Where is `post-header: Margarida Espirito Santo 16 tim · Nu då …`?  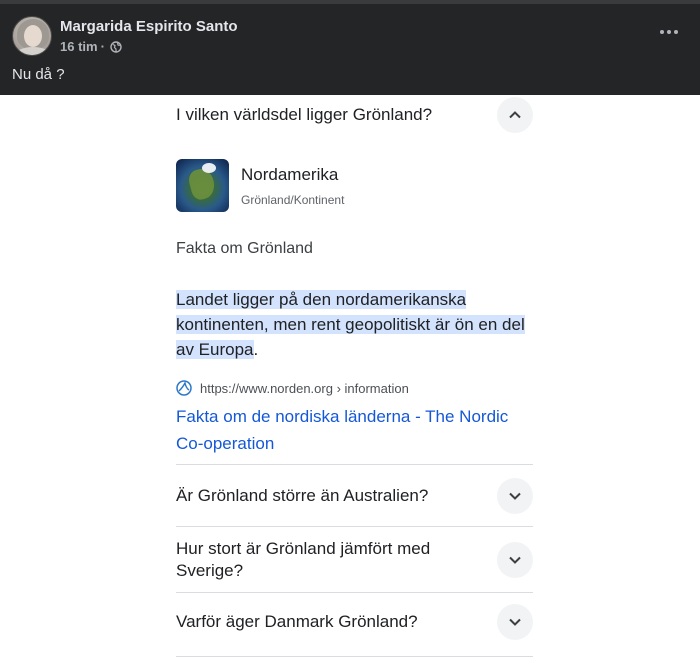 post-header: Margarida Espirito Santo 16 tim · Nu då … is located at coordinates (350, 47).